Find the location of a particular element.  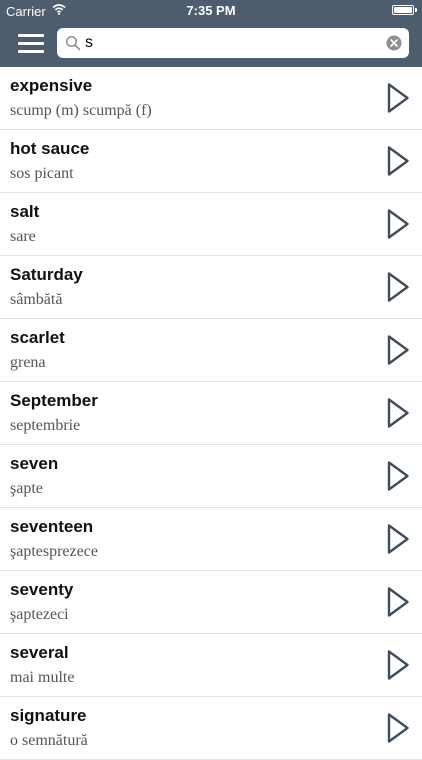

entry-translation: sos picant is located at coordinates (42, 173).